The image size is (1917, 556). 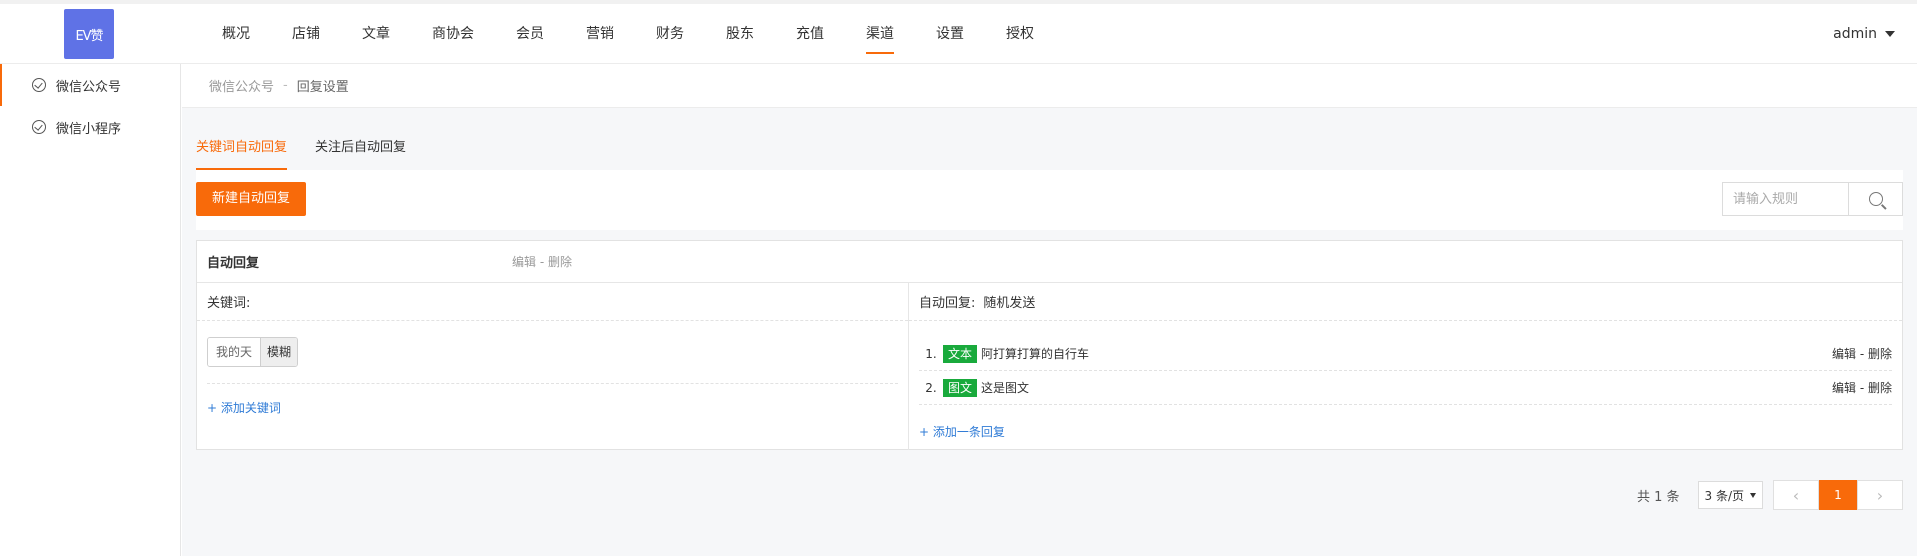 What do you see at coordinates (89, 34) in the screenshot?
I see `app-logo: EV赞` at bounding box center [89, 34].